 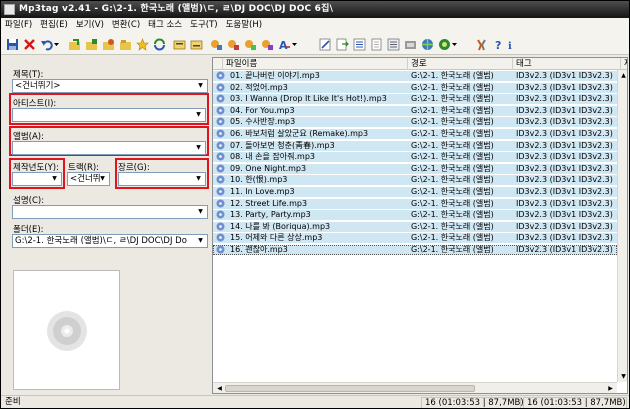 I want to click on settings-icon, so click(x=481, y=44).